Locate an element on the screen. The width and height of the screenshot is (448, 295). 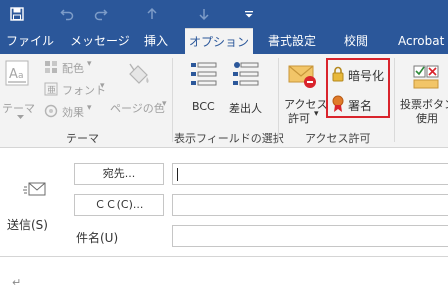
title-bar is located at coordinates (224, 14).